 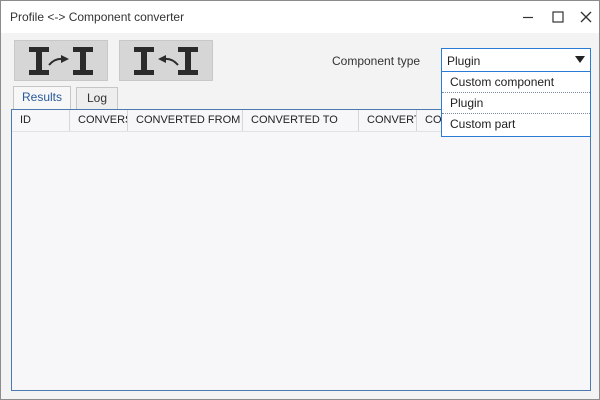 What do you see at coordinates (300, 17) in the screenshot?
I see `title-bar: Profile <-> Component converter` at bounding box center [300, 17].